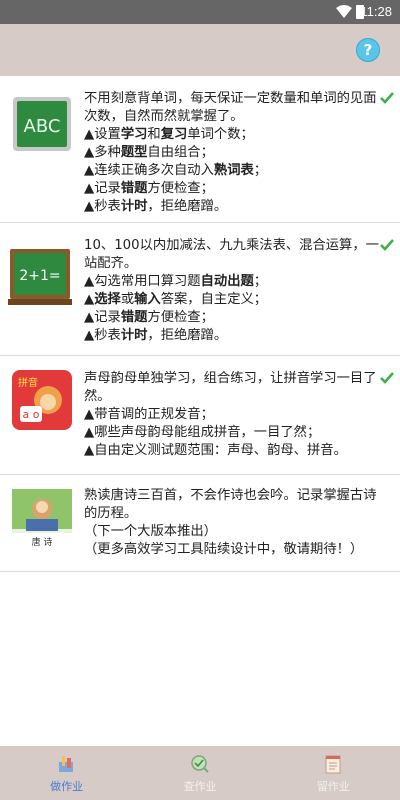  I want to click on item-line: 10、100以内加减法、九九乘法表、混合运算，一站配齐。, so click(231, 254).